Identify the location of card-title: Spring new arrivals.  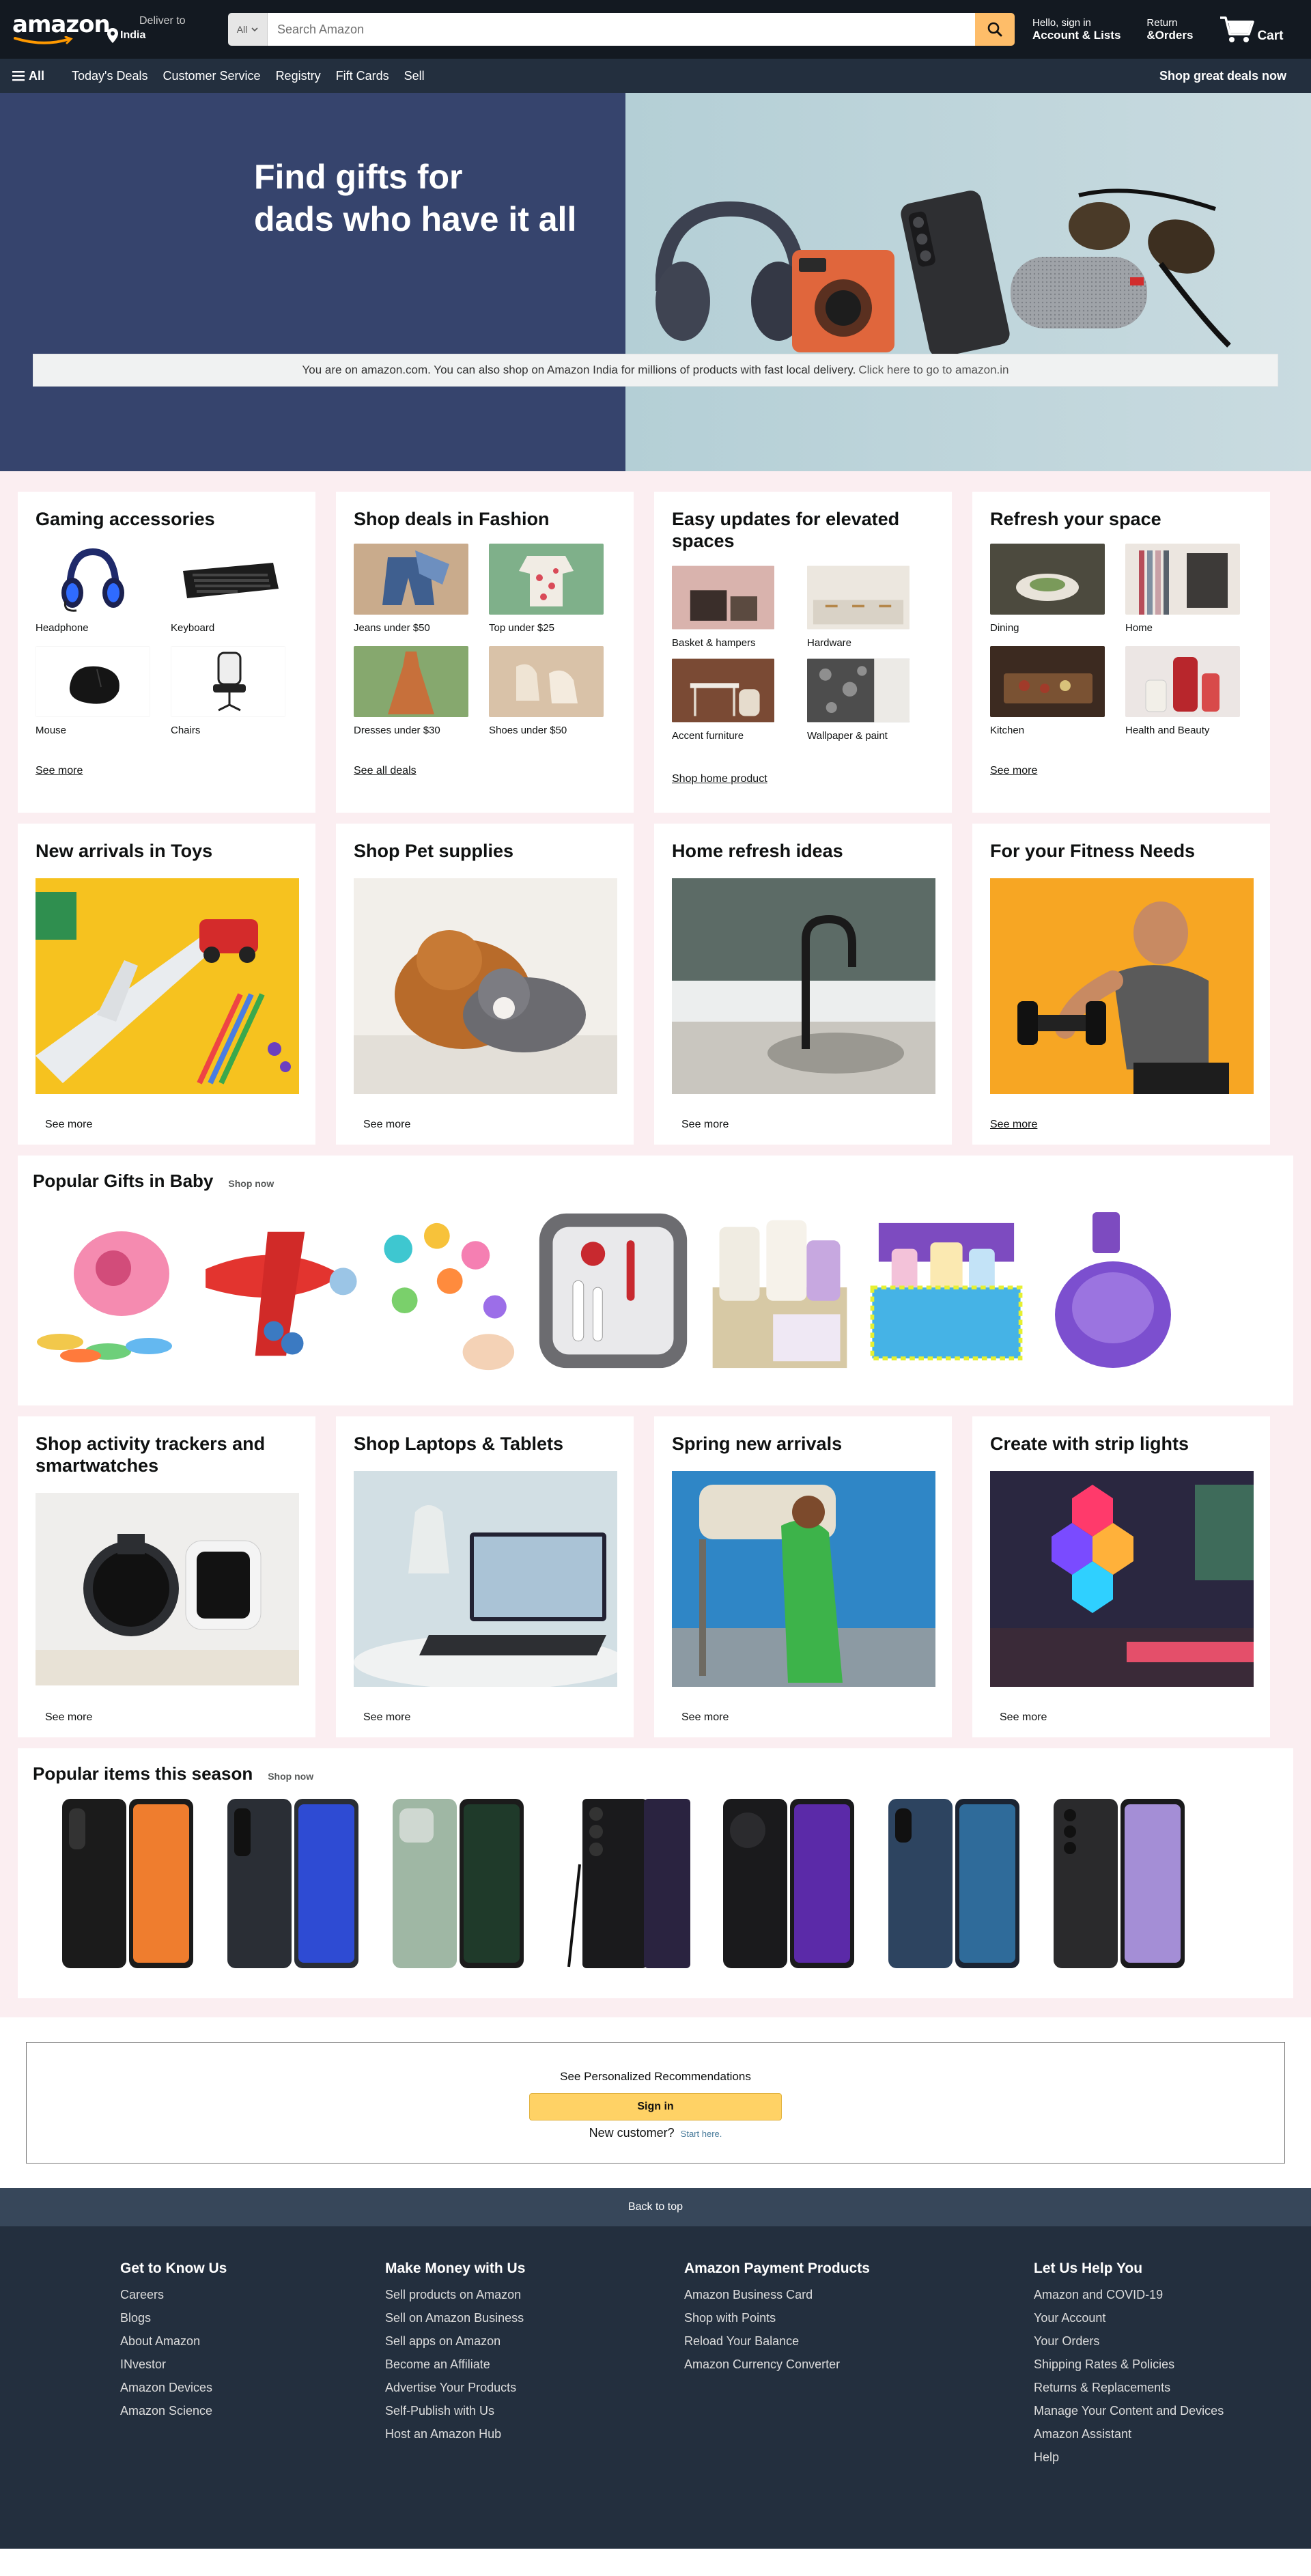
(757, 1443).